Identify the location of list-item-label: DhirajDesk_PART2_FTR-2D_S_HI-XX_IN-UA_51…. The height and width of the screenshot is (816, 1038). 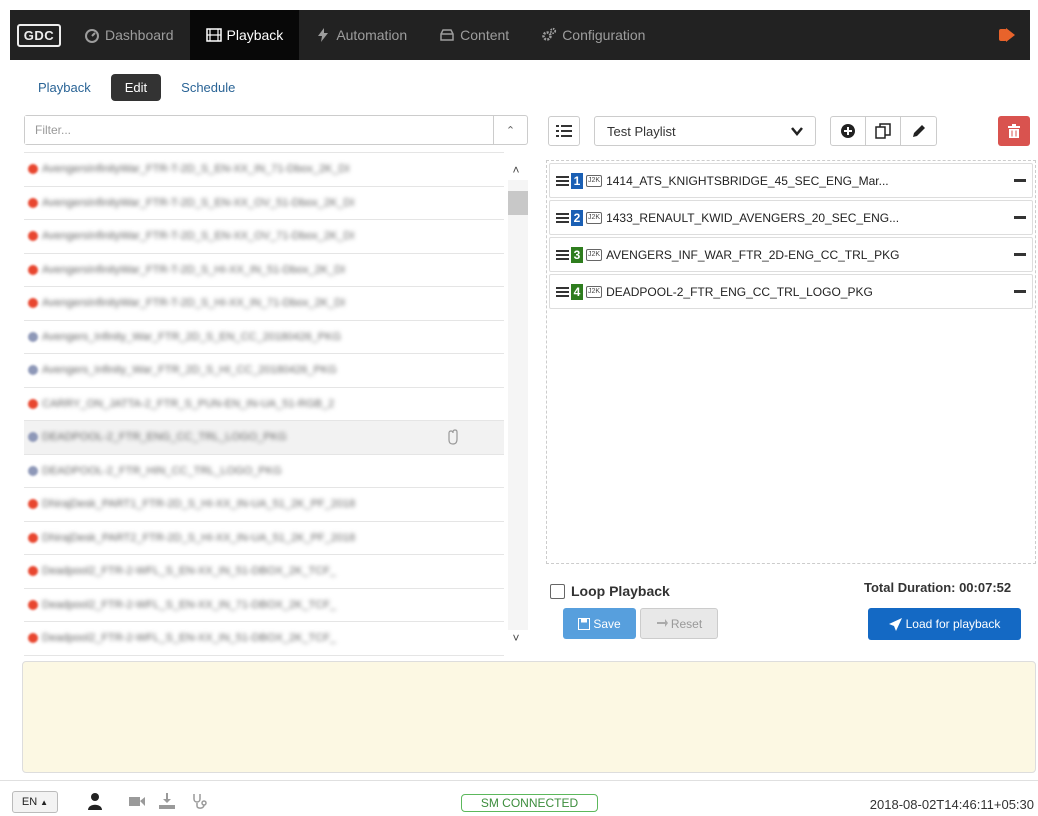
(199, 537).